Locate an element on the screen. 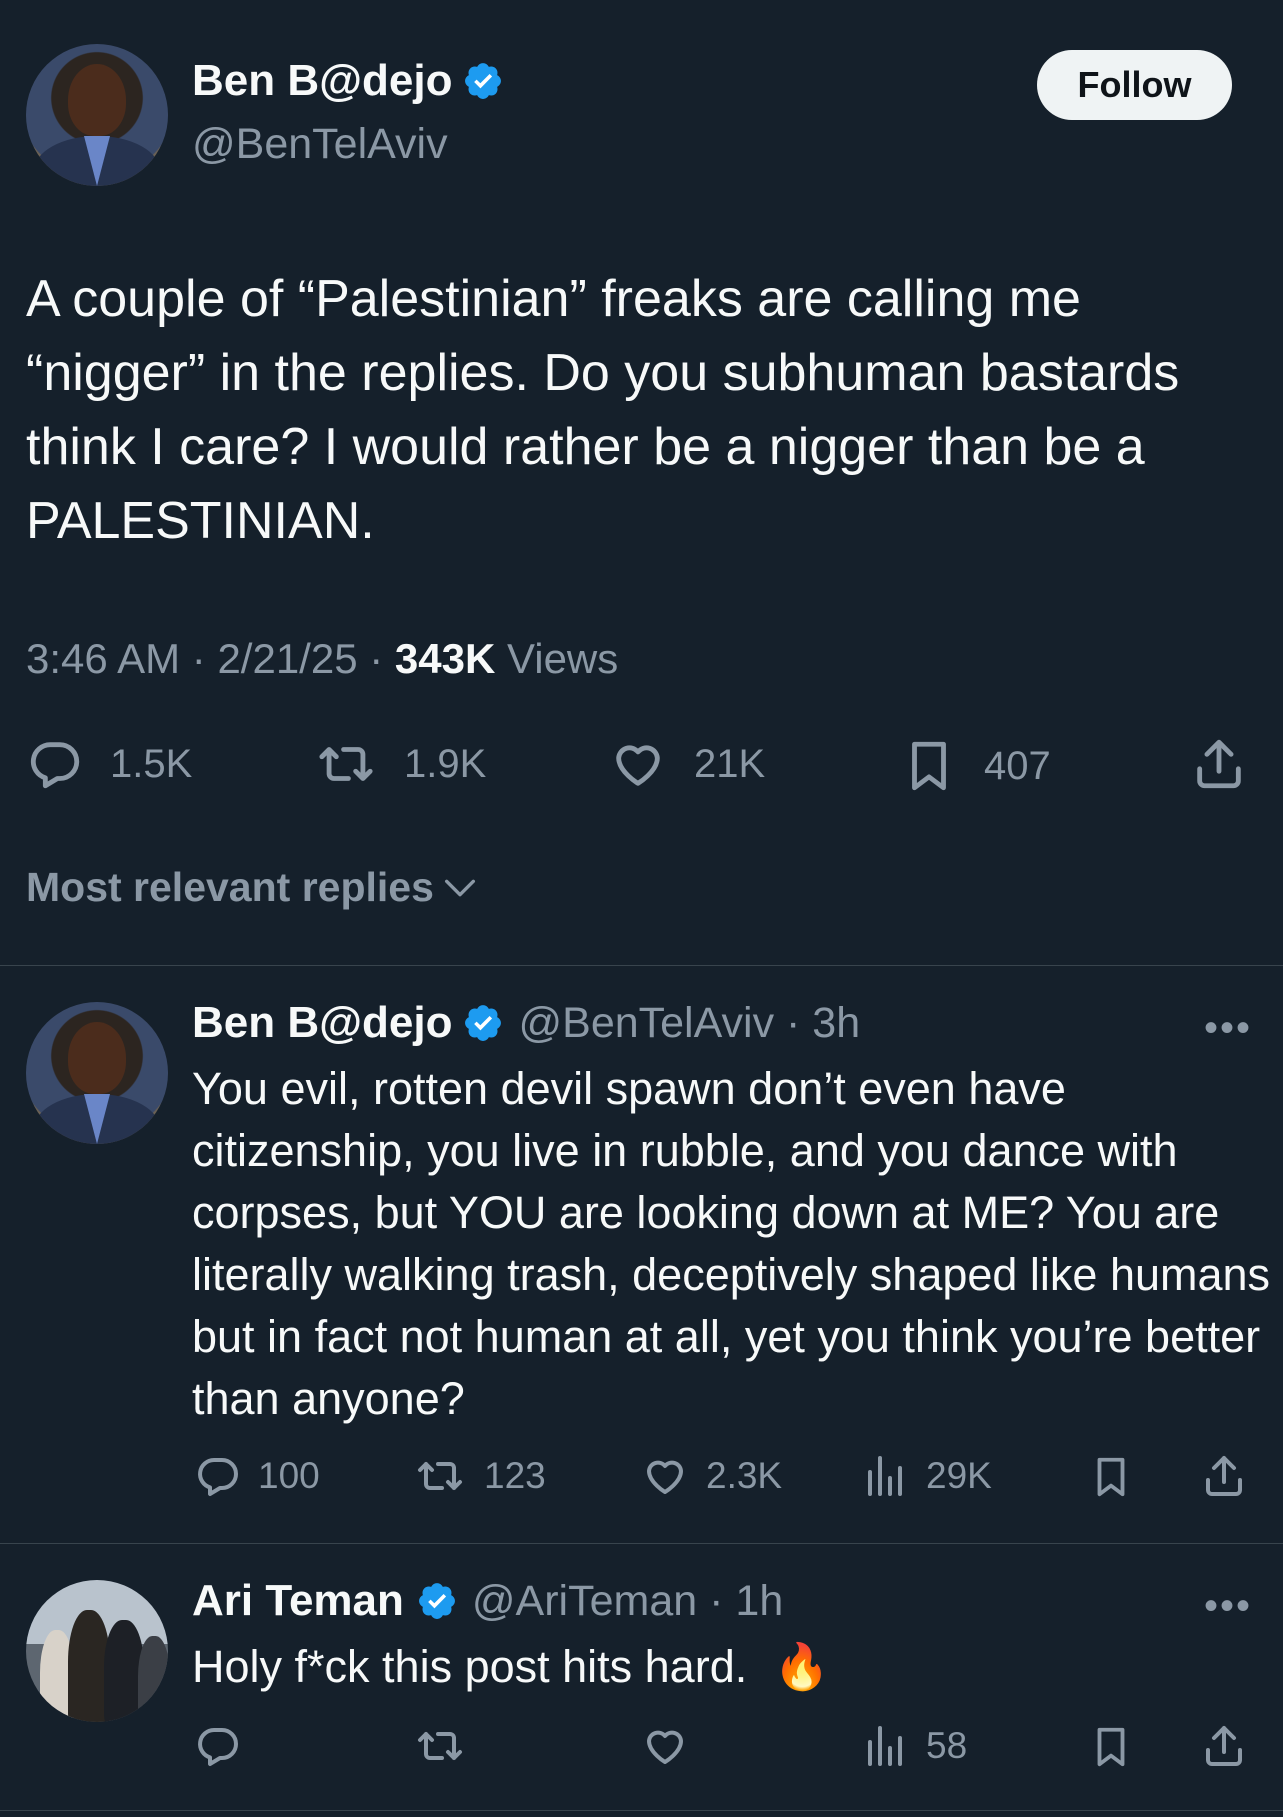 This screenshot has width=1283, height=1817. reply-author-handle: @AriTeman is located at coordinates (584, 1601).